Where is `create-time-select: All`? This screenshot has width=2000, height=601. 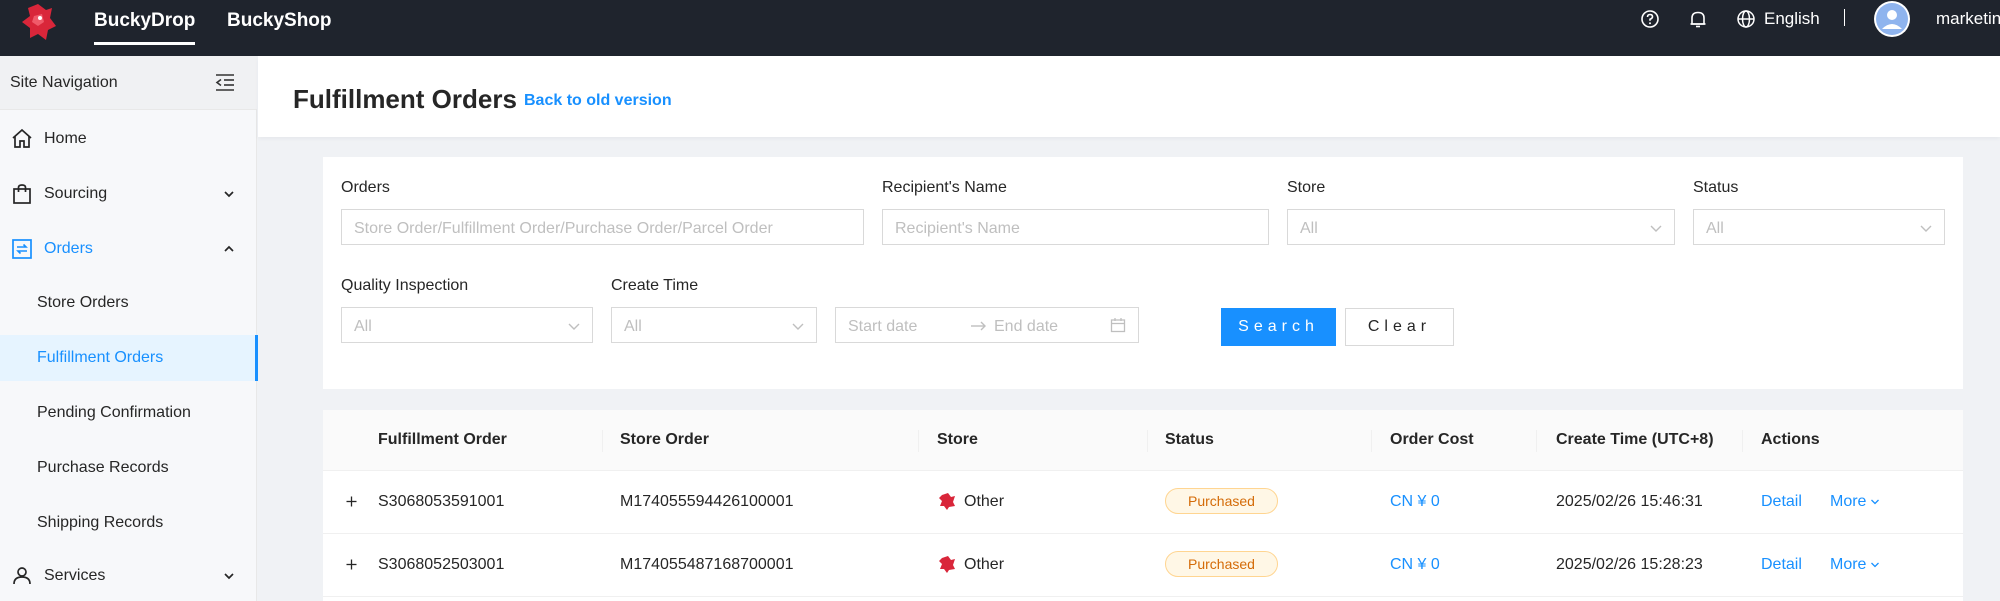 create-time-select: All is located at coordinates (714, 325).